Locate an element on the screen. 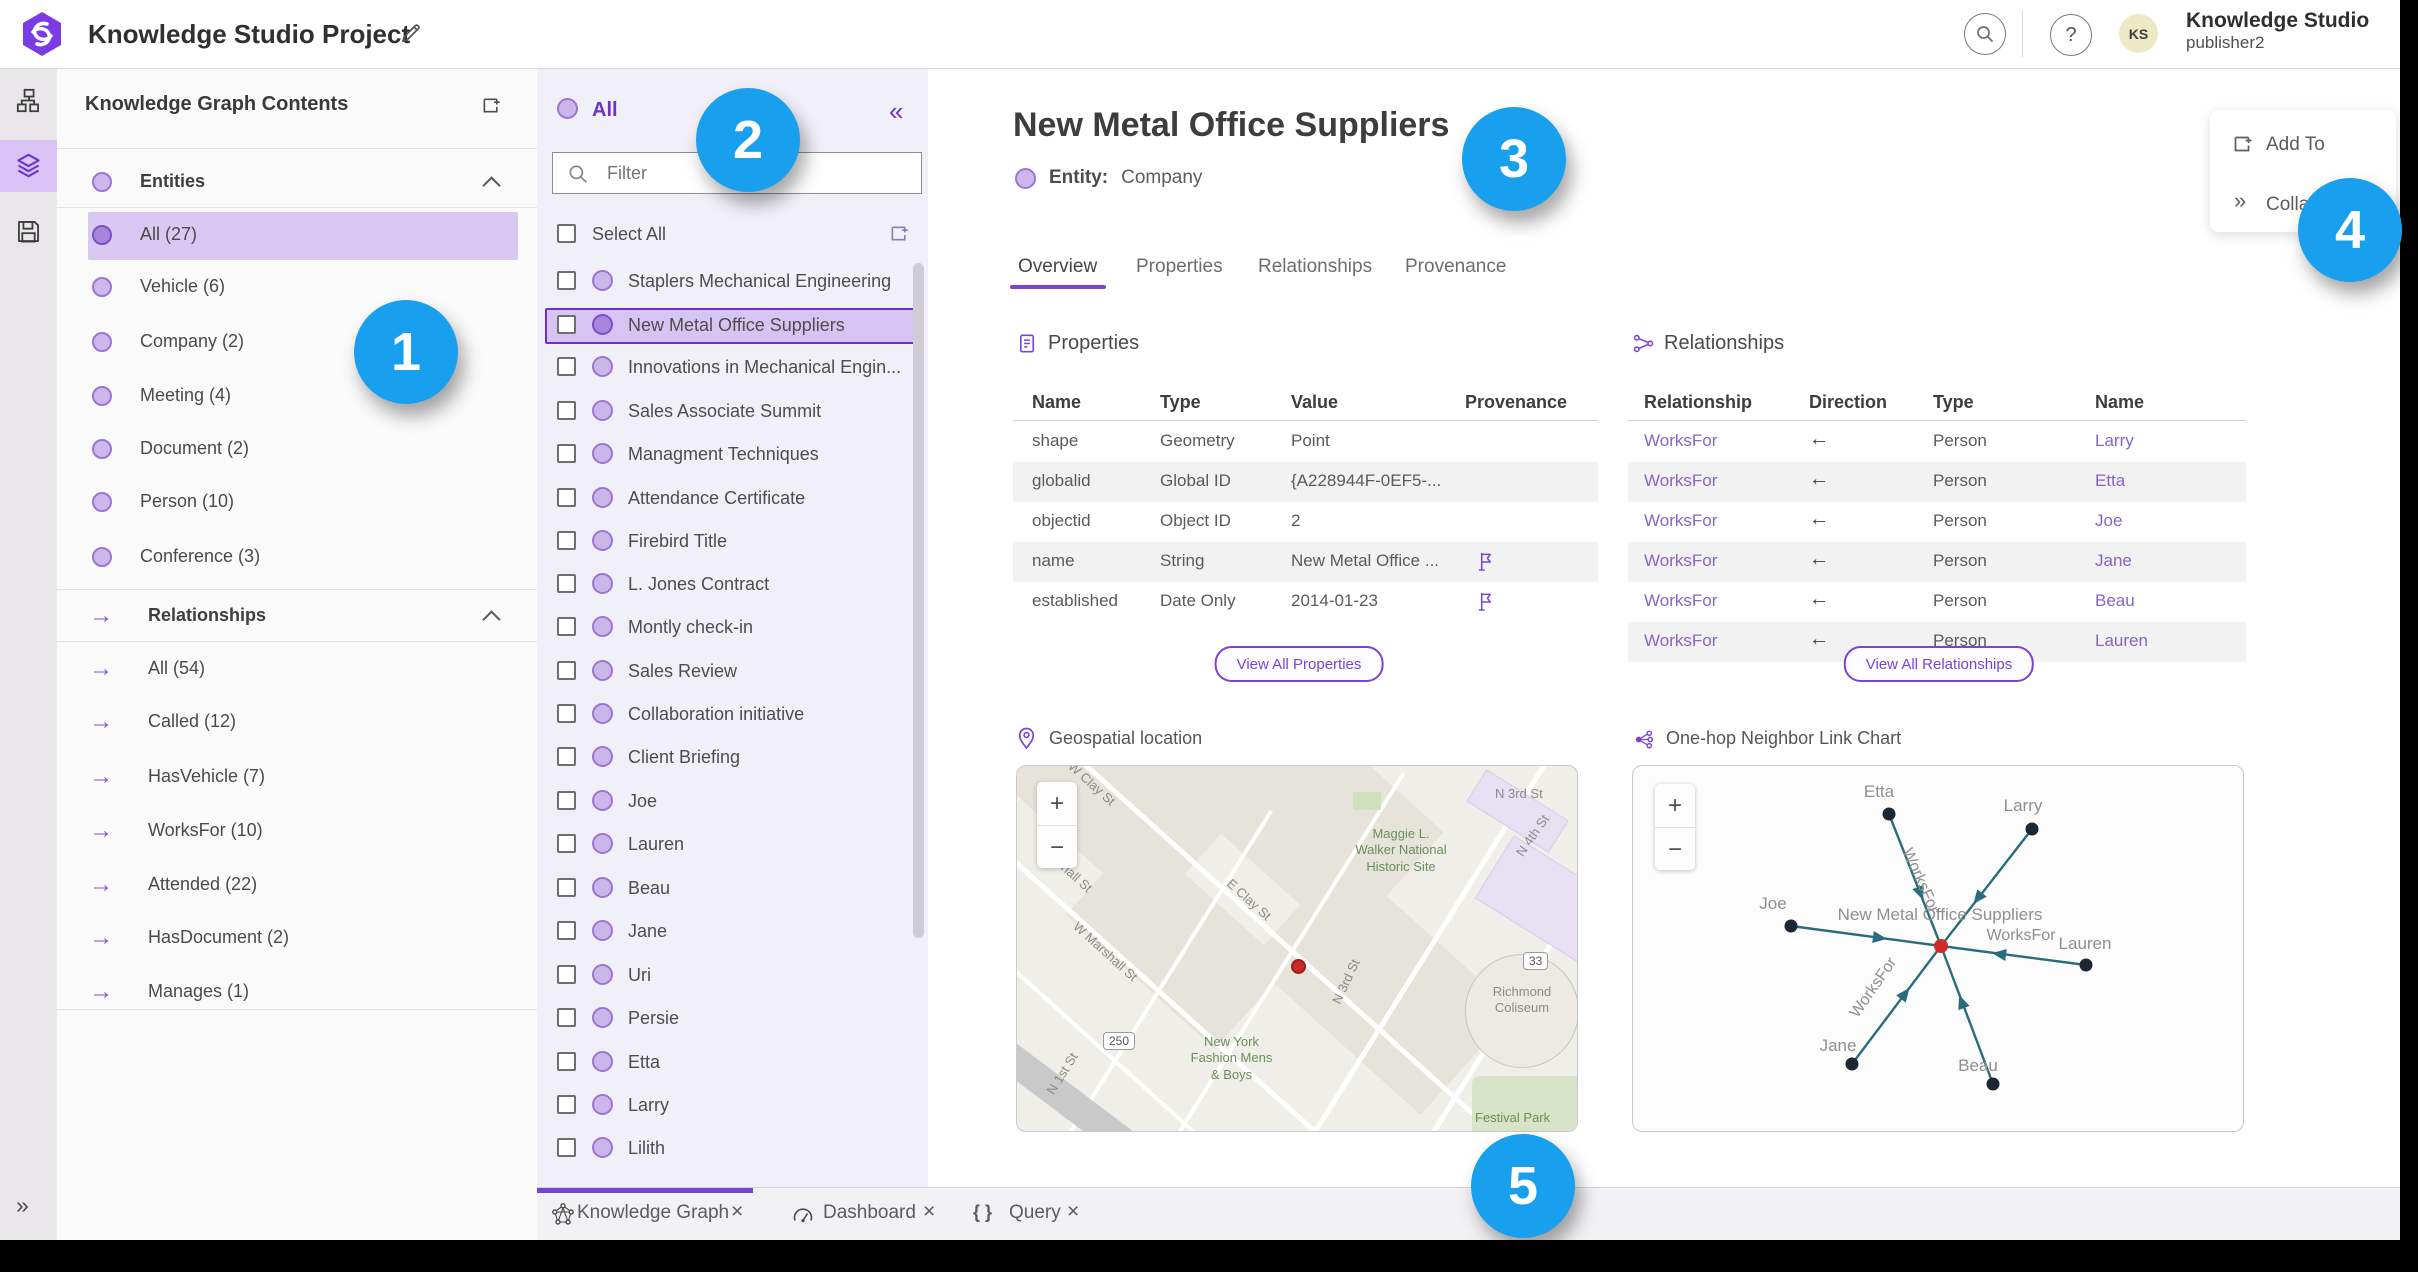  expand-rail-icon: » is located at coordinates (22, 1205).